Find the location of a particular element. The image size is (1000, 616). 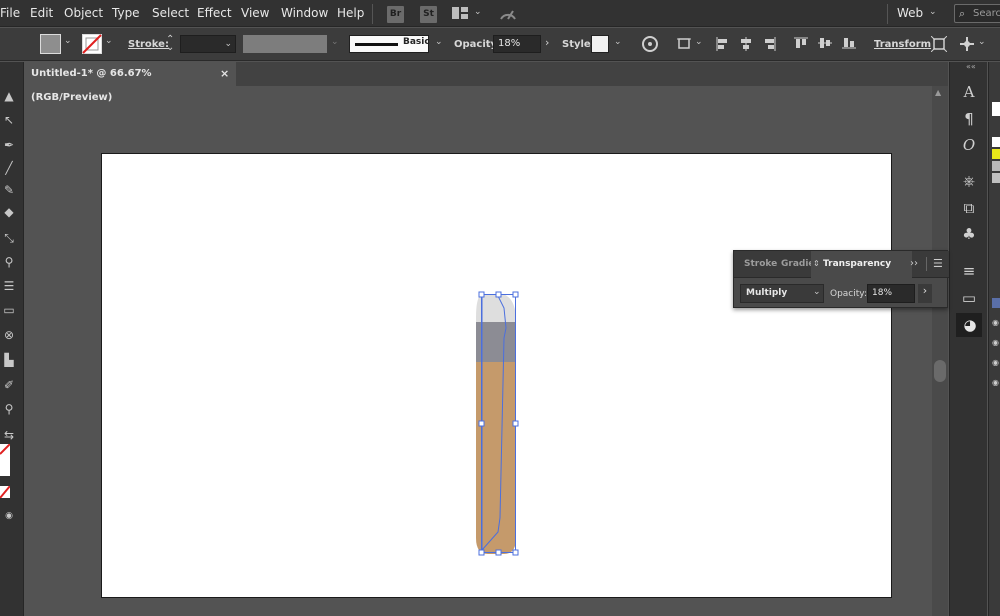

transparency-panel-button: ◕ is located at coordinates (969, 325).